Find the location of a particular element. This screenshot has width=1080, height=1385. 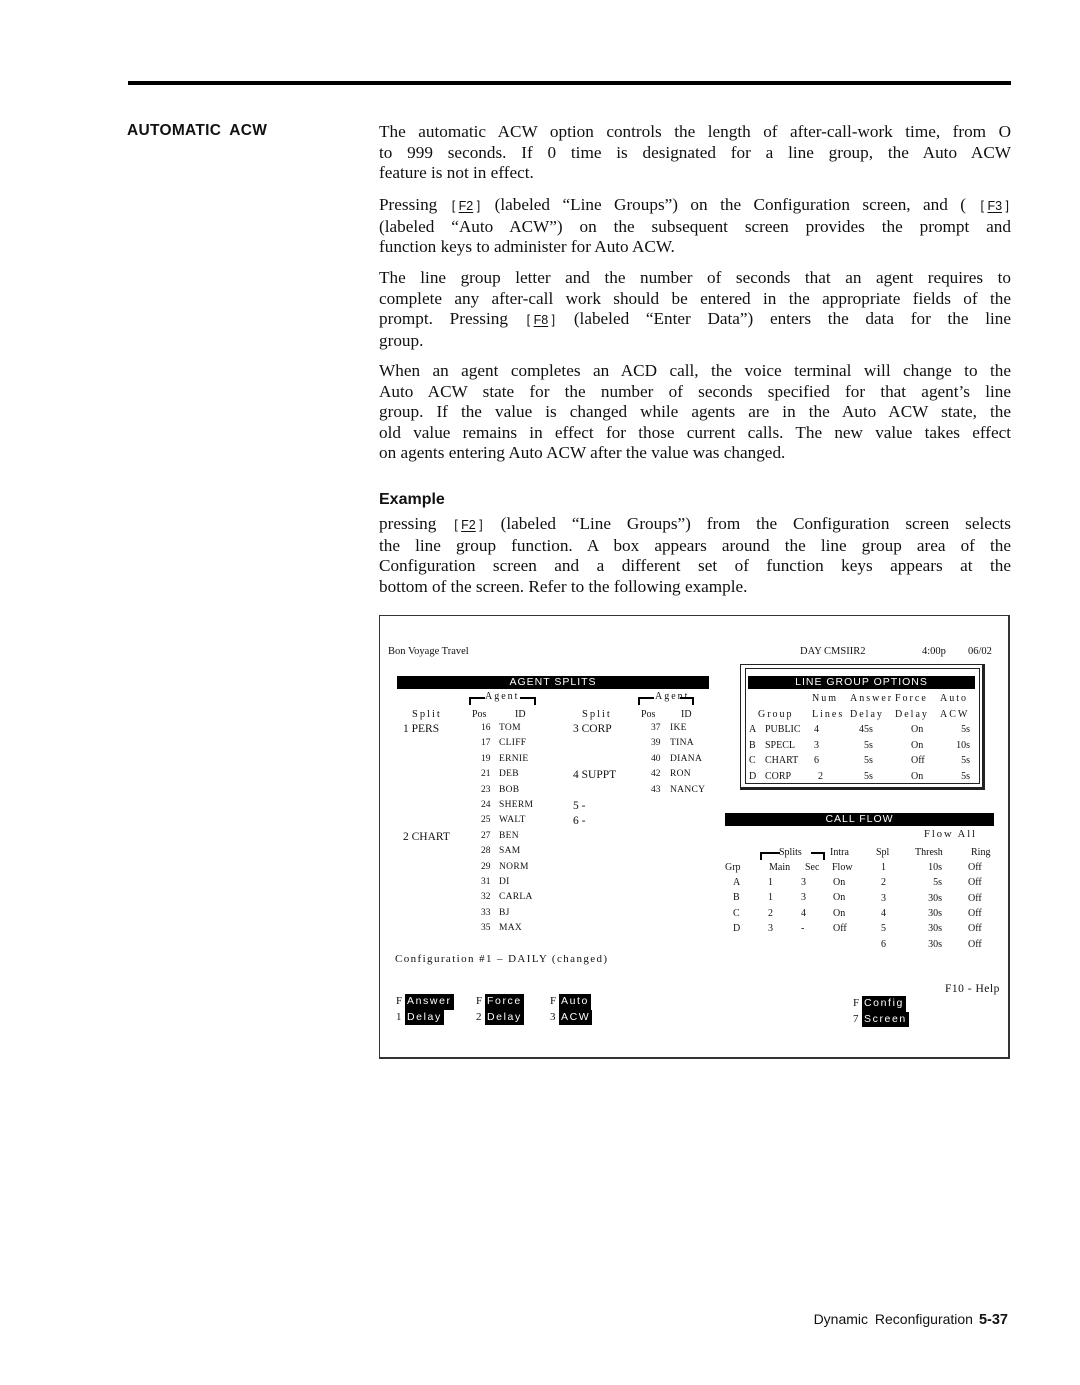

status-date: 06/02 is located at coordinates (980, 651).